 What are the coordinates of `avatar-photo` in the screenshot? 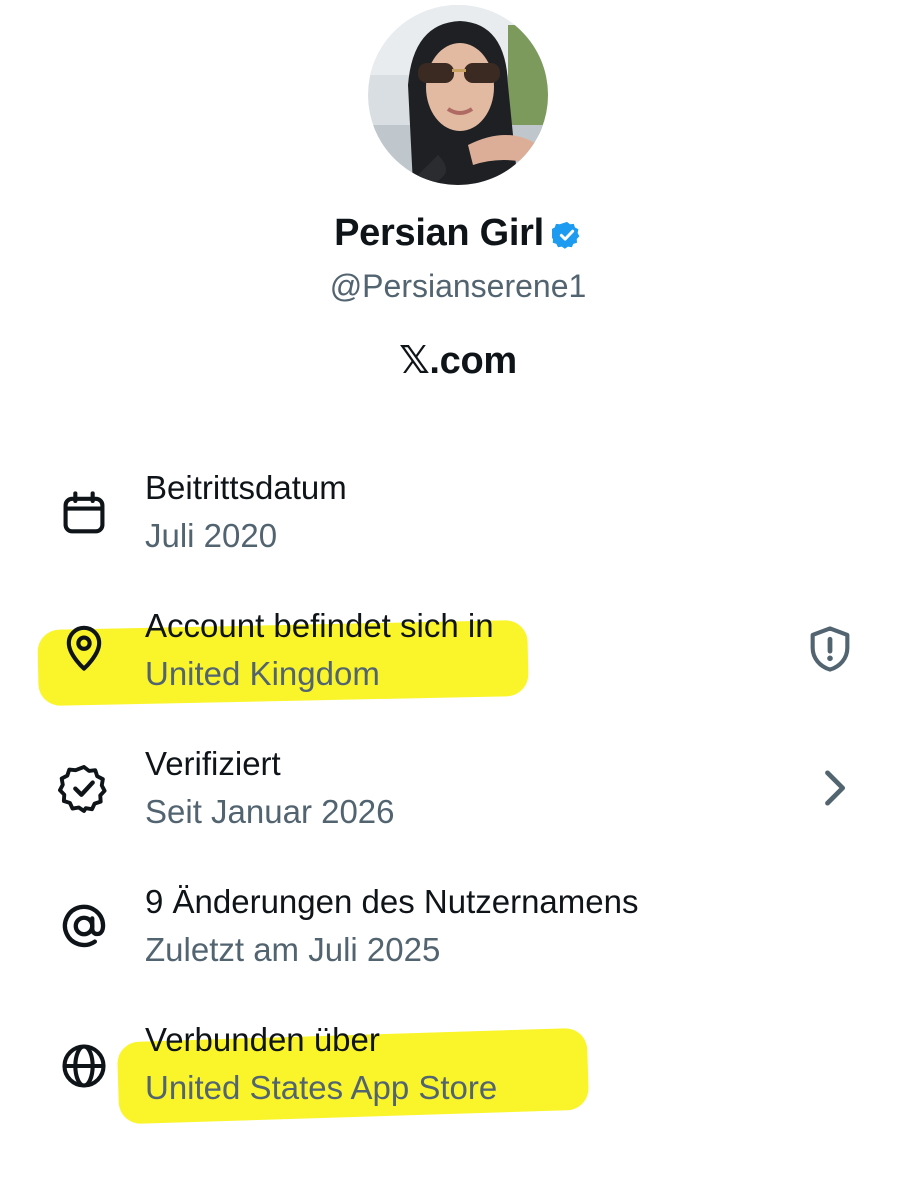 It's located at (458, 95).